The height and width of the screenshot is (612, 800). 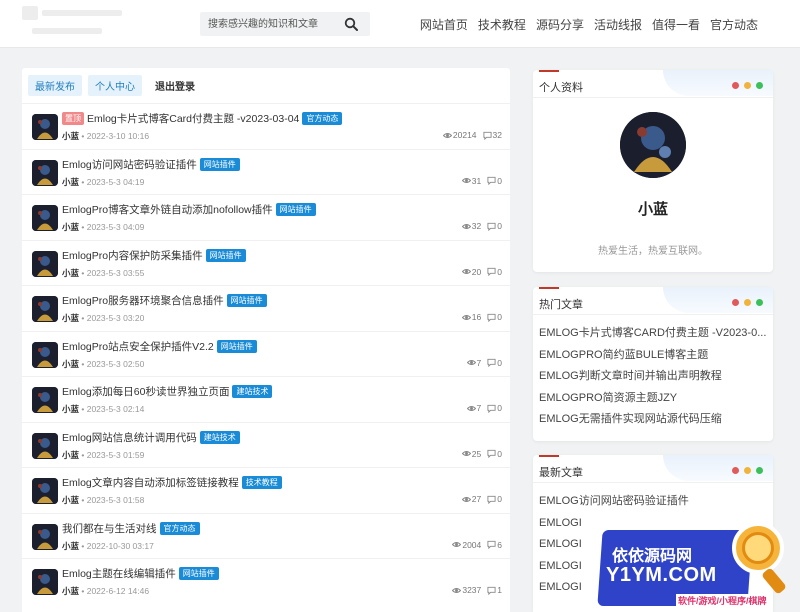 I want to click on latest-article-link: EMLOG访问网站密码验证插件, so click(x=653, y=502).